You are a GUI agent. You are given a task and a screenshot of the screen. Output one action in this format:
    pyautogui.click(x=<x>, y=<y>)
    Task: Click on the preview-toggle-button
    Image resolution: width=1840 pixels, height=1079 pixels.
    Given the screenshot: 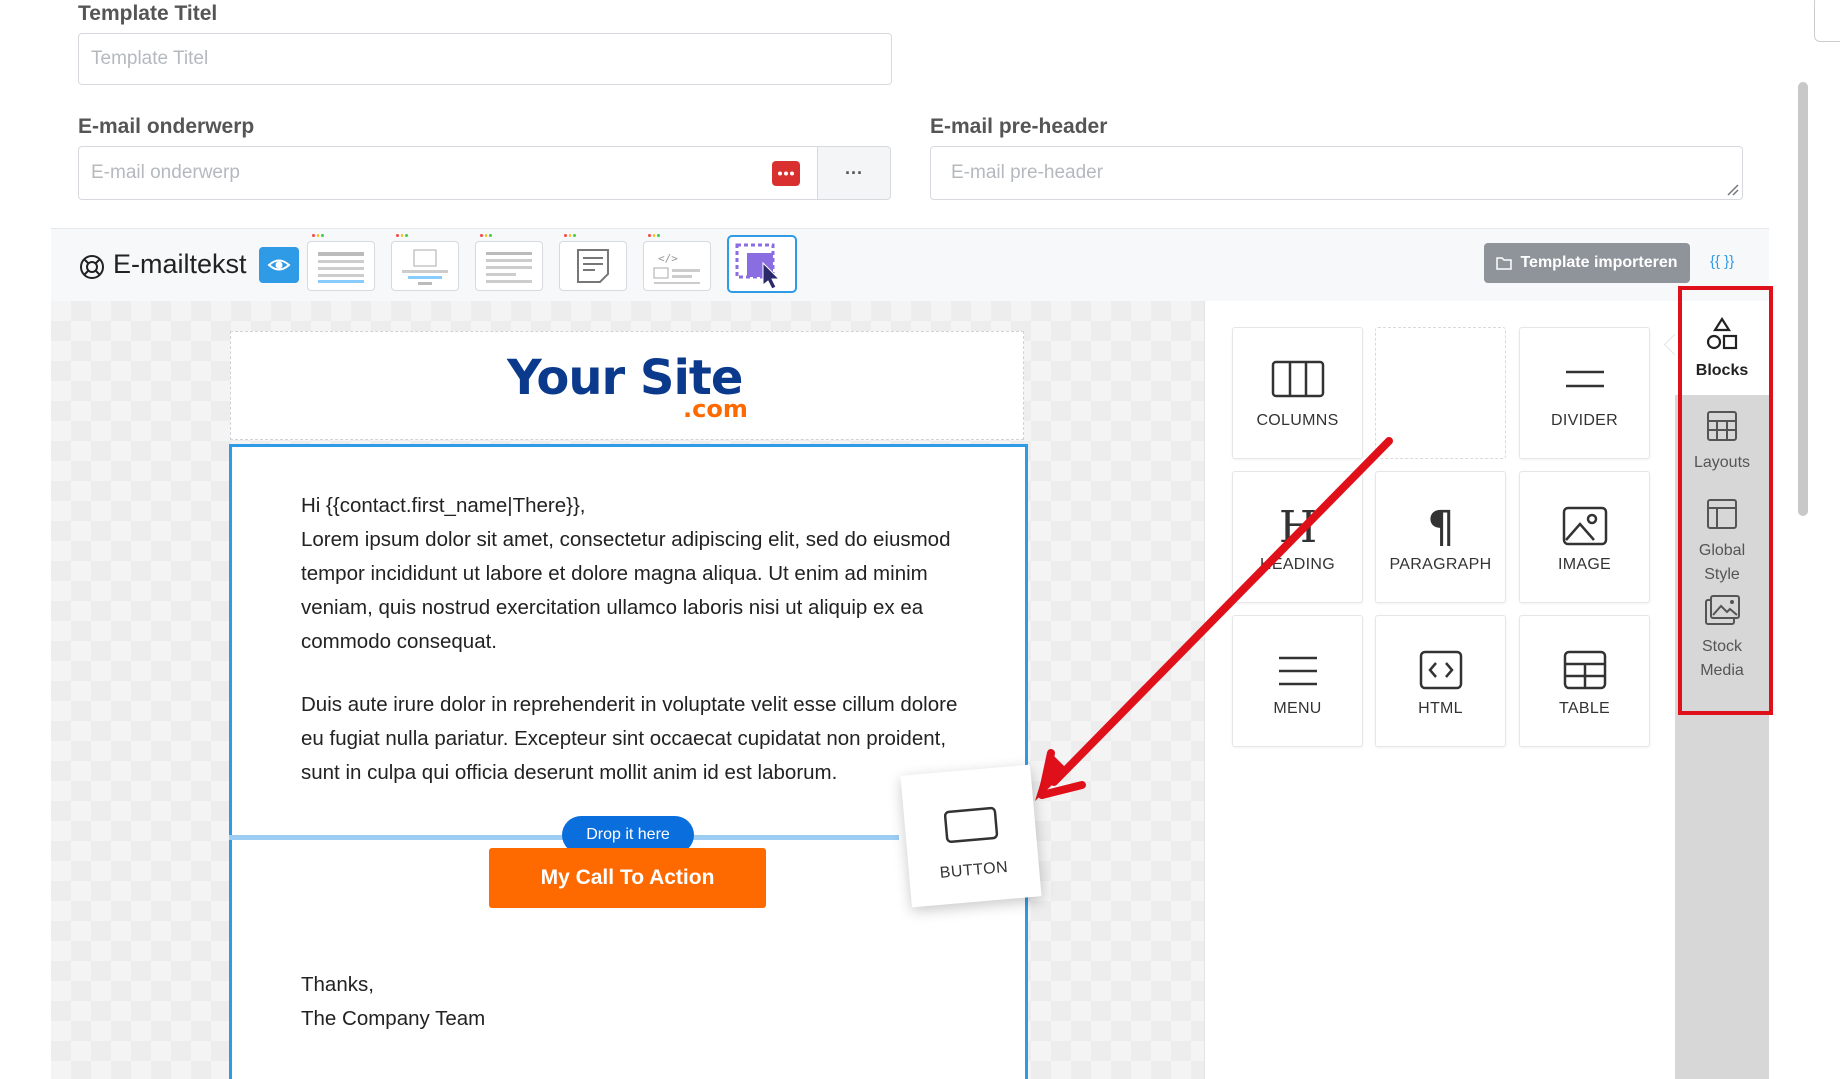 What is the action you would take?
    pyautogui.click(x=279, y=265)
    